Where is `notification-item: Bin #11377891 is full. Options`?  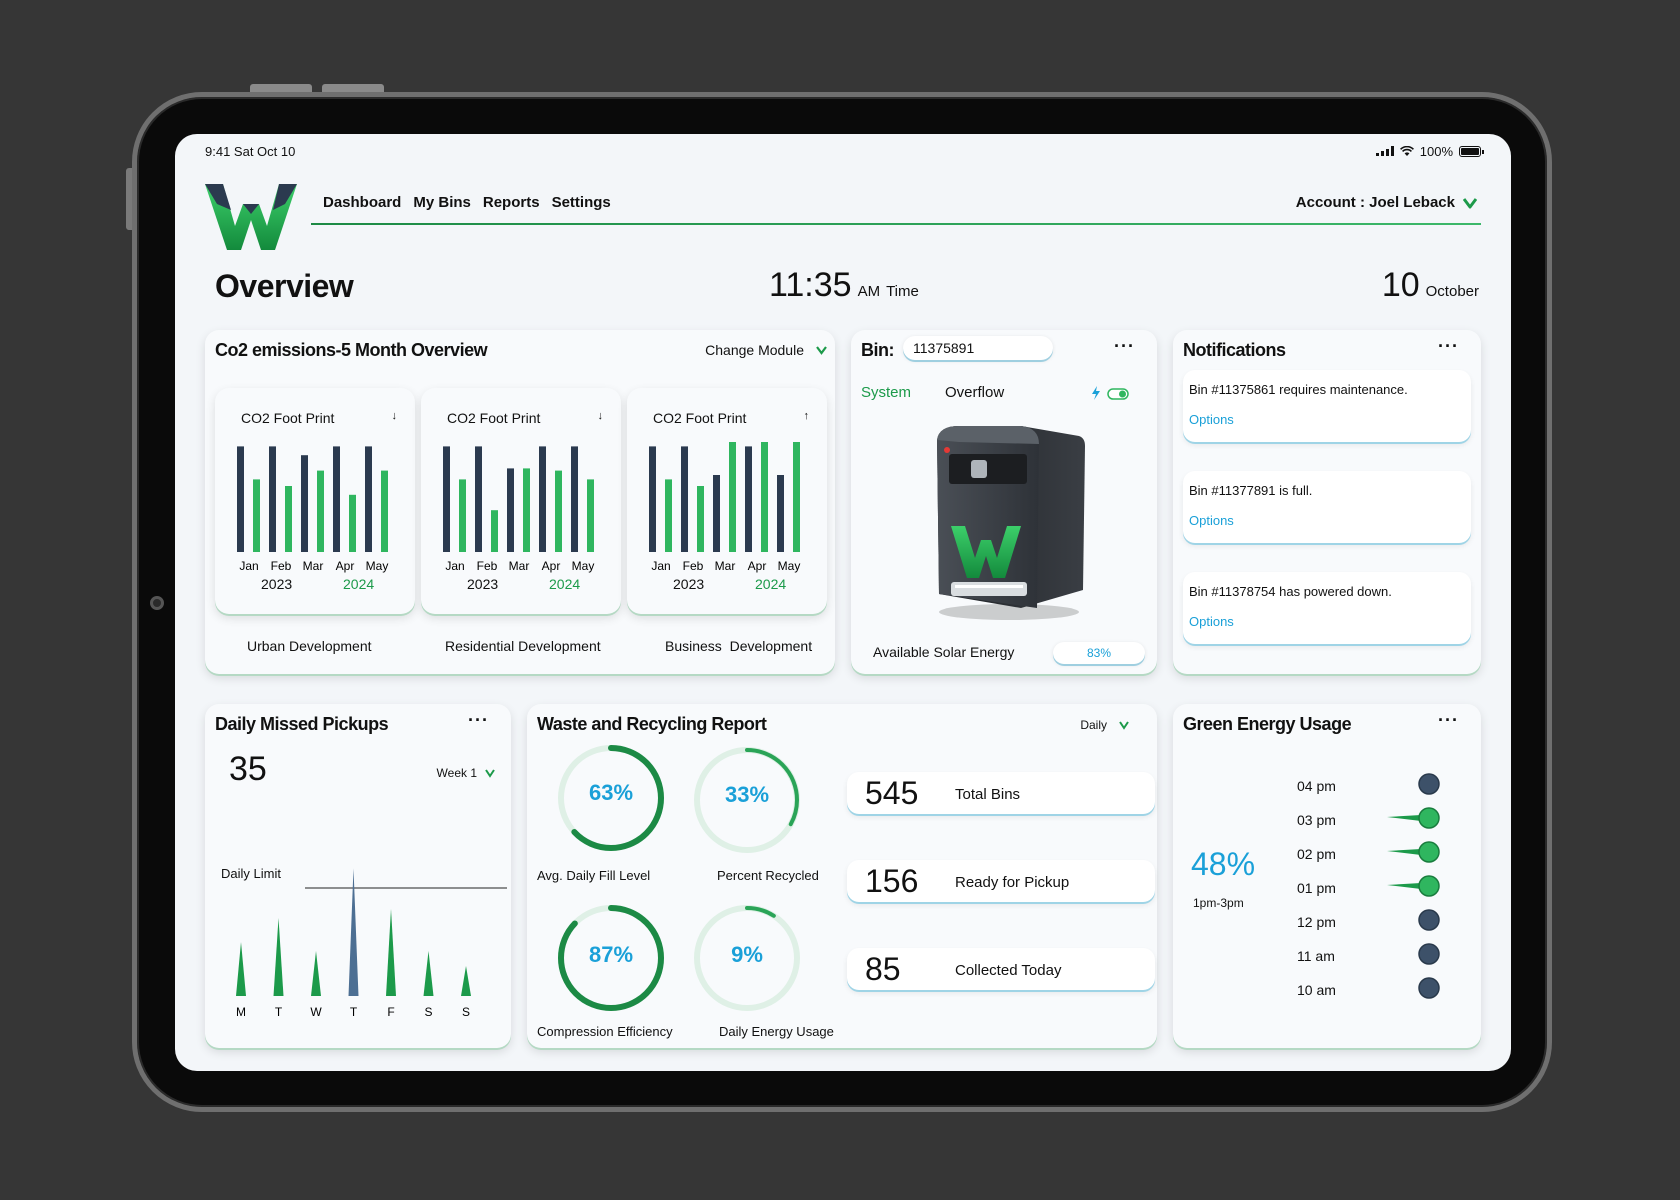 notification-item: Bin #11377891 is full. Options is located at coordinates (1327, 507).